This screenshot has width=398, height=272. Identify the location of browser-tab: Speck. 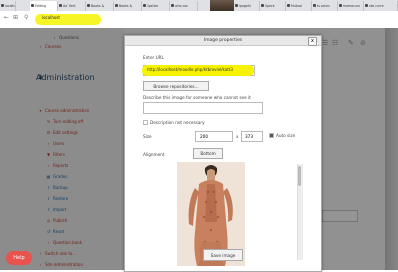
(273, 6).